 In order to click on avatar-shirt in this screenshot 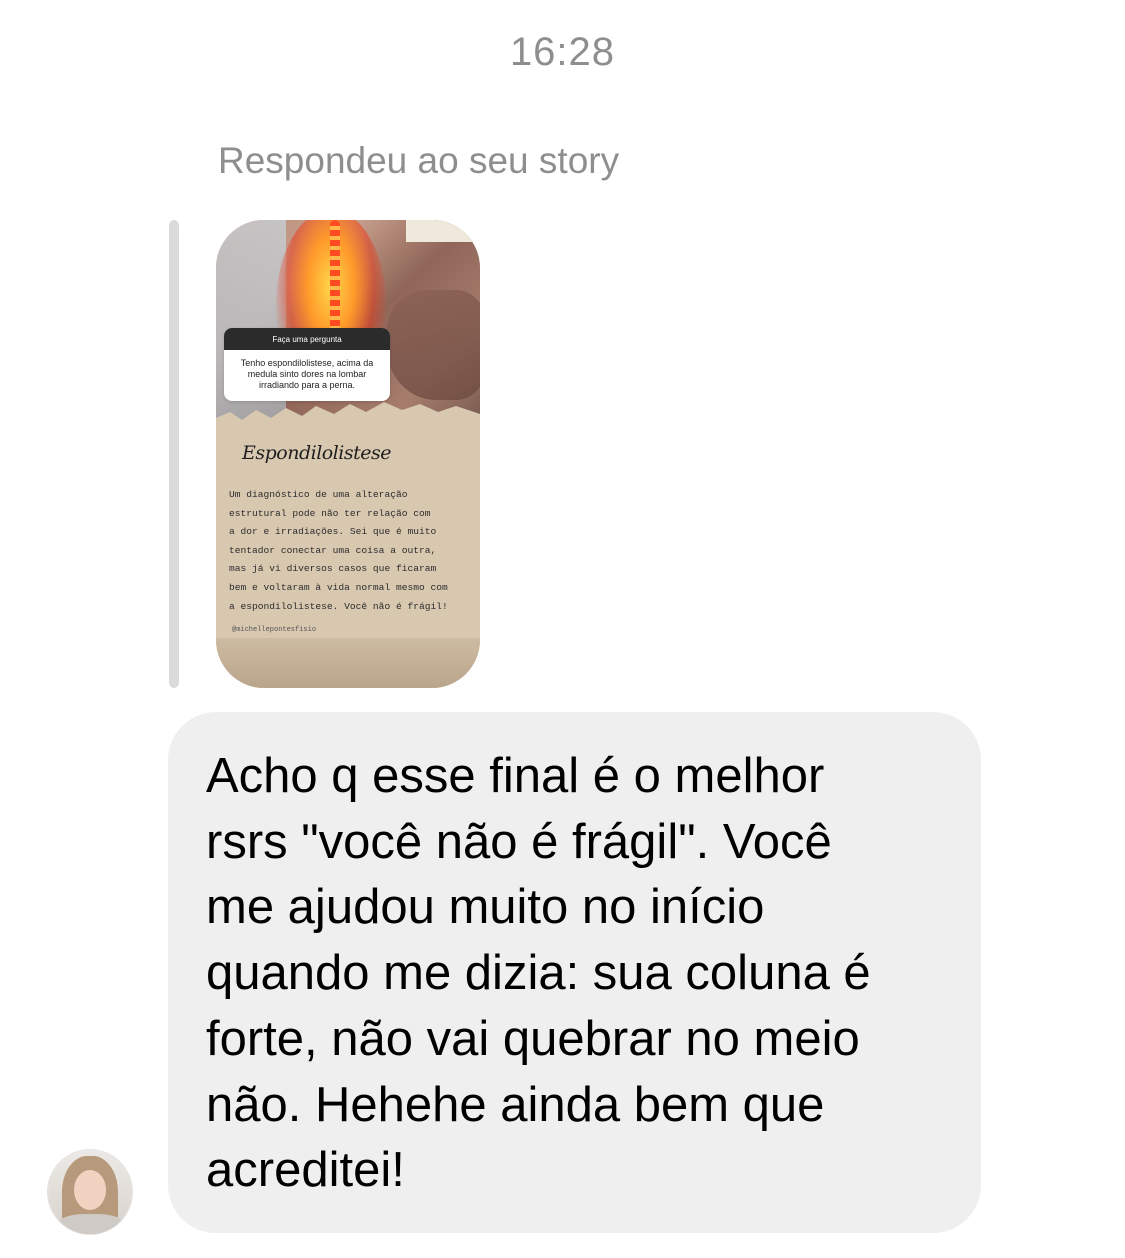, I will do `click(91, 1224)`.